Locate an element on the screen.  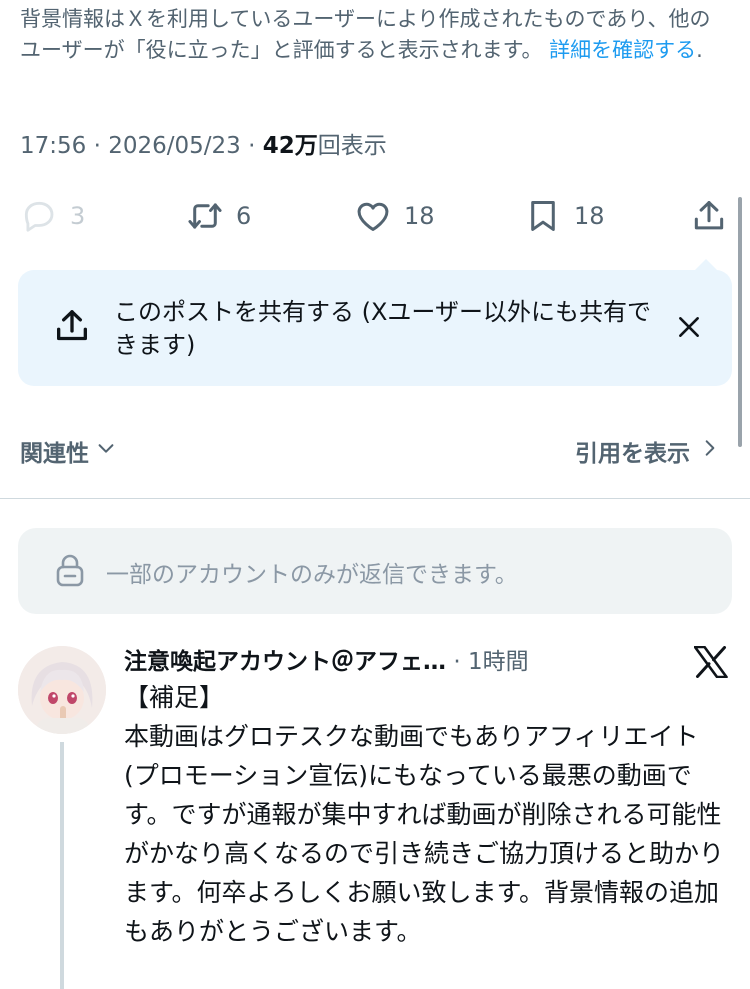
reply-icon is located at coordinates (39, 216).